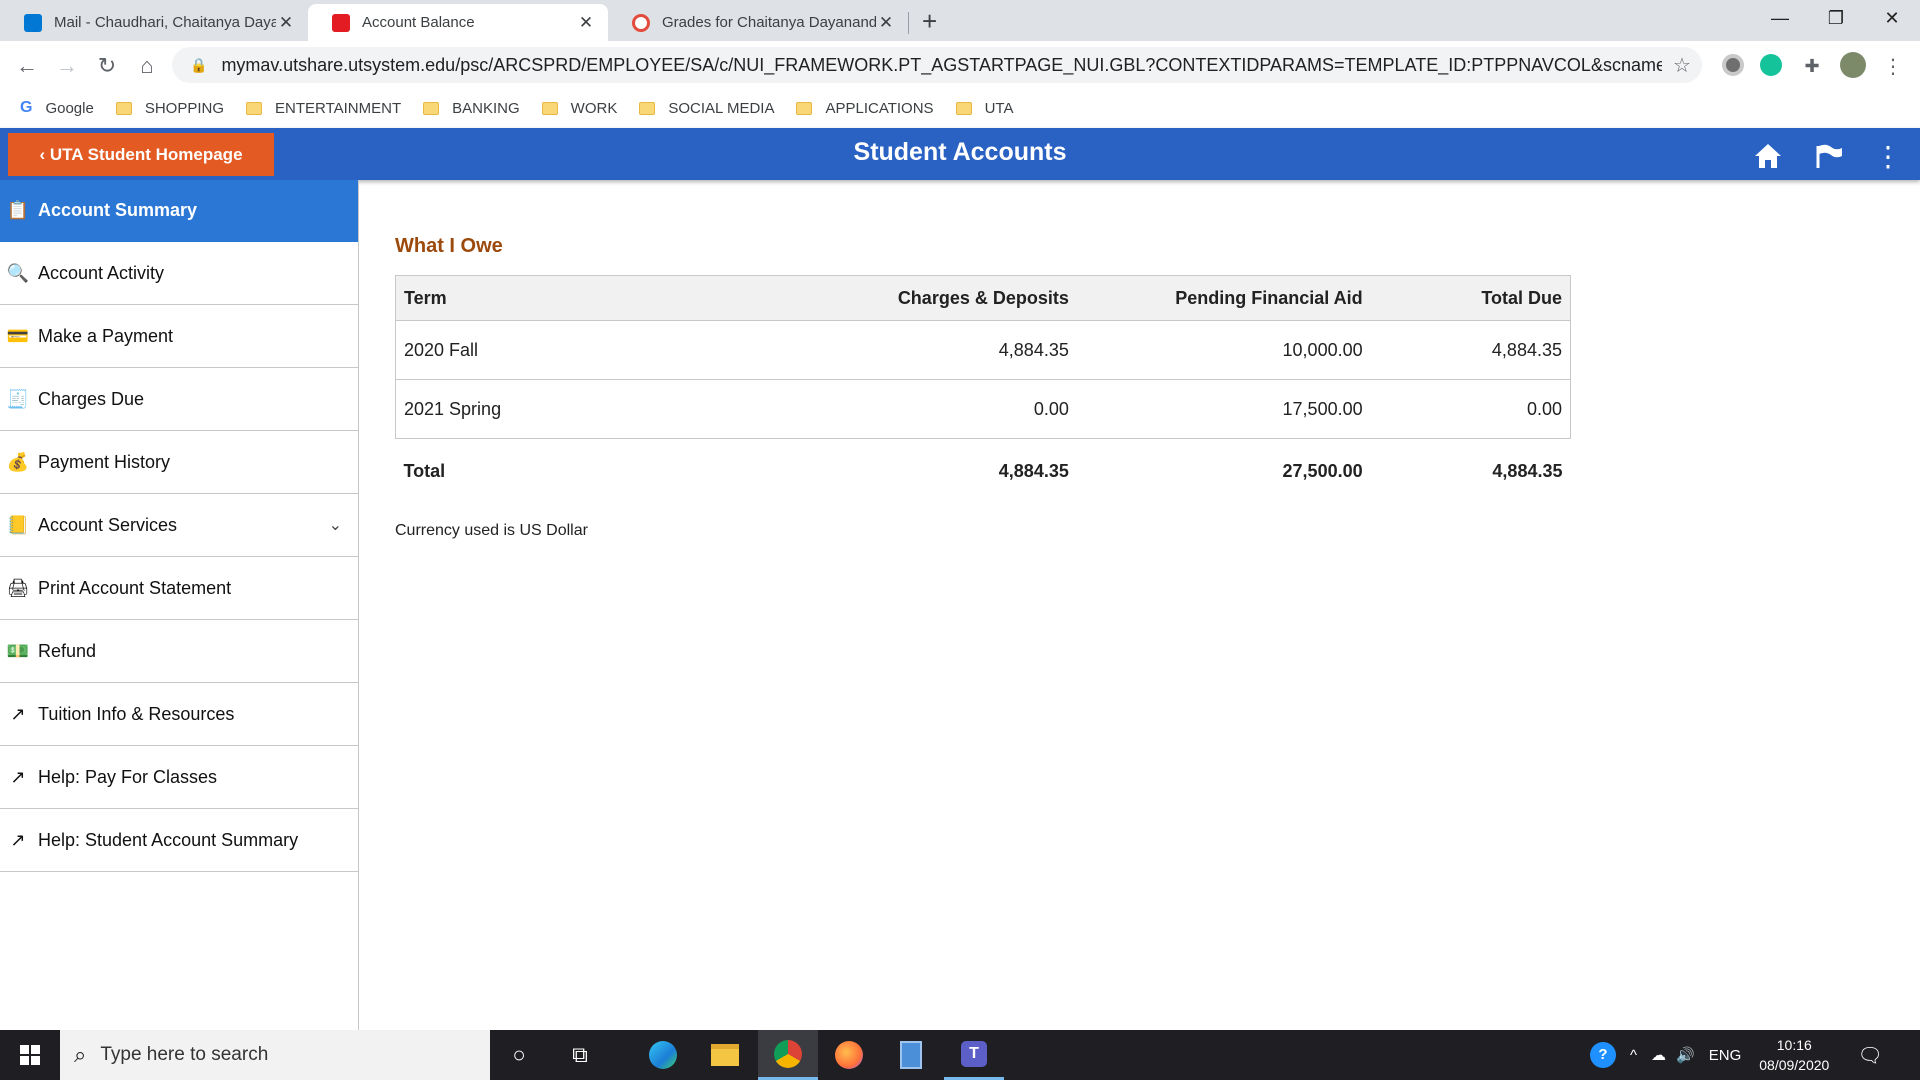 The width and height of the screenshot is (1920, 1080). I want to click on sidebar-item-print-account-statement: 🖨 Print Account Statement, so click(179, 588).